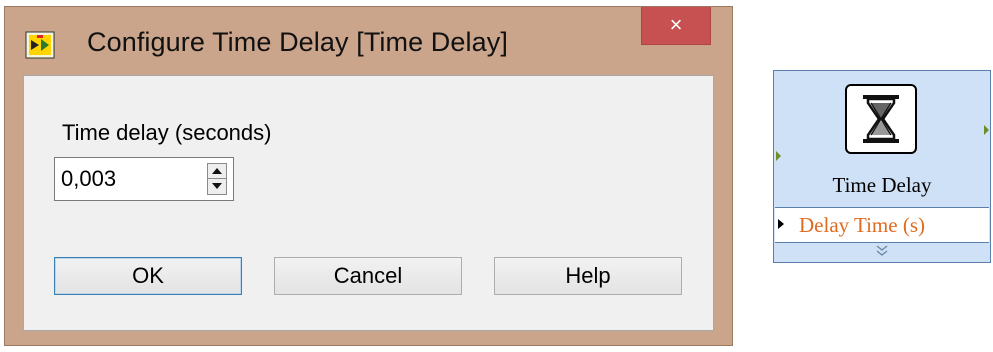  Describe the element at coordinates (144, 179) in the screenshot. I see `time-delay-numeric-control: 0,003` at that location.